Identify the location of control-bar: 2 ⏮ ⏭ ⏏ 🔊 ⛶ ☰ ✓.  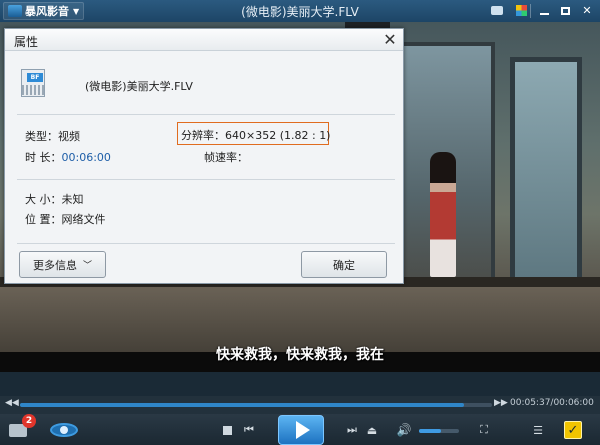
(300, 429).